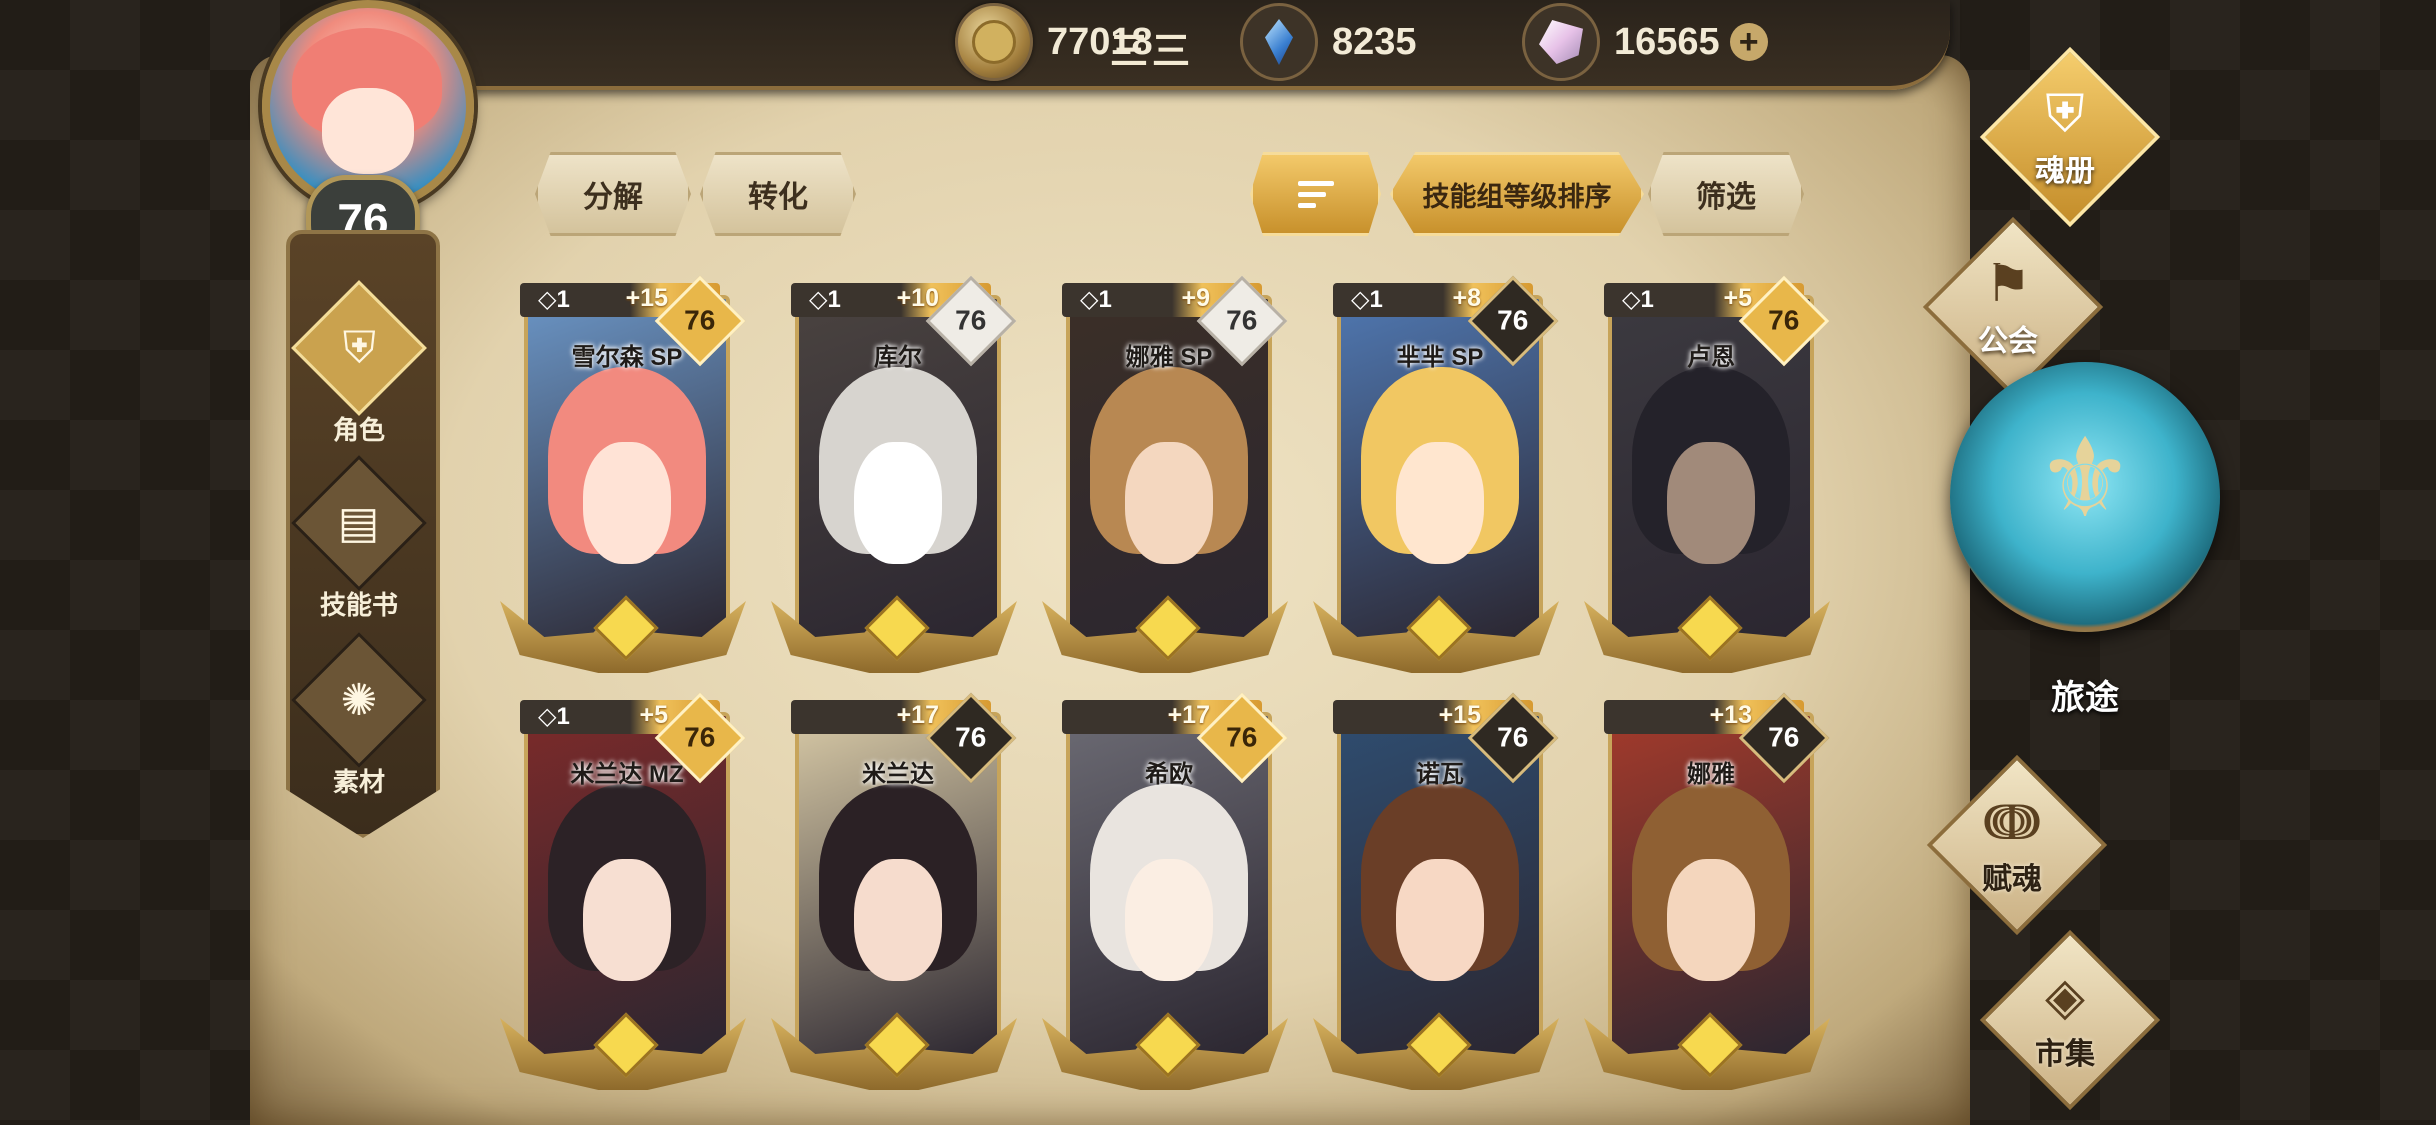  What do you see at coordinates (1100, 41) in the screenshot?
I see `currency-gold-value: 77018` at bounding box center [1100, 41].